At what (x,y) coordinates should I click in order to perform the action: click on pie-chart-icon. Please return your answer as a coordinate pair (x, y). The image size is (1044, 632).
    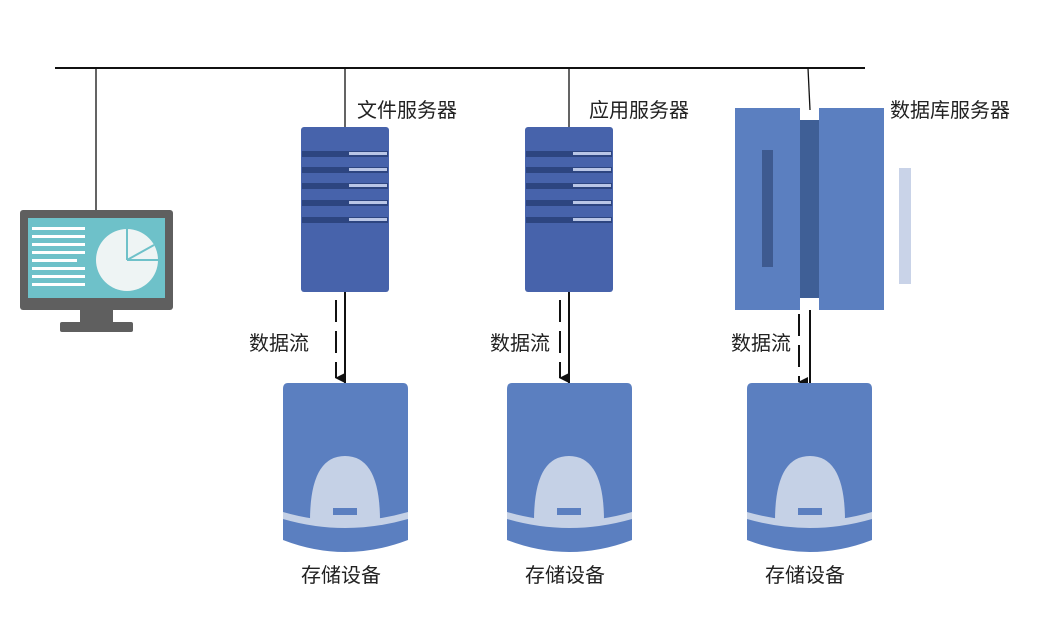
    Looking at the image, I should click on (127, 260).